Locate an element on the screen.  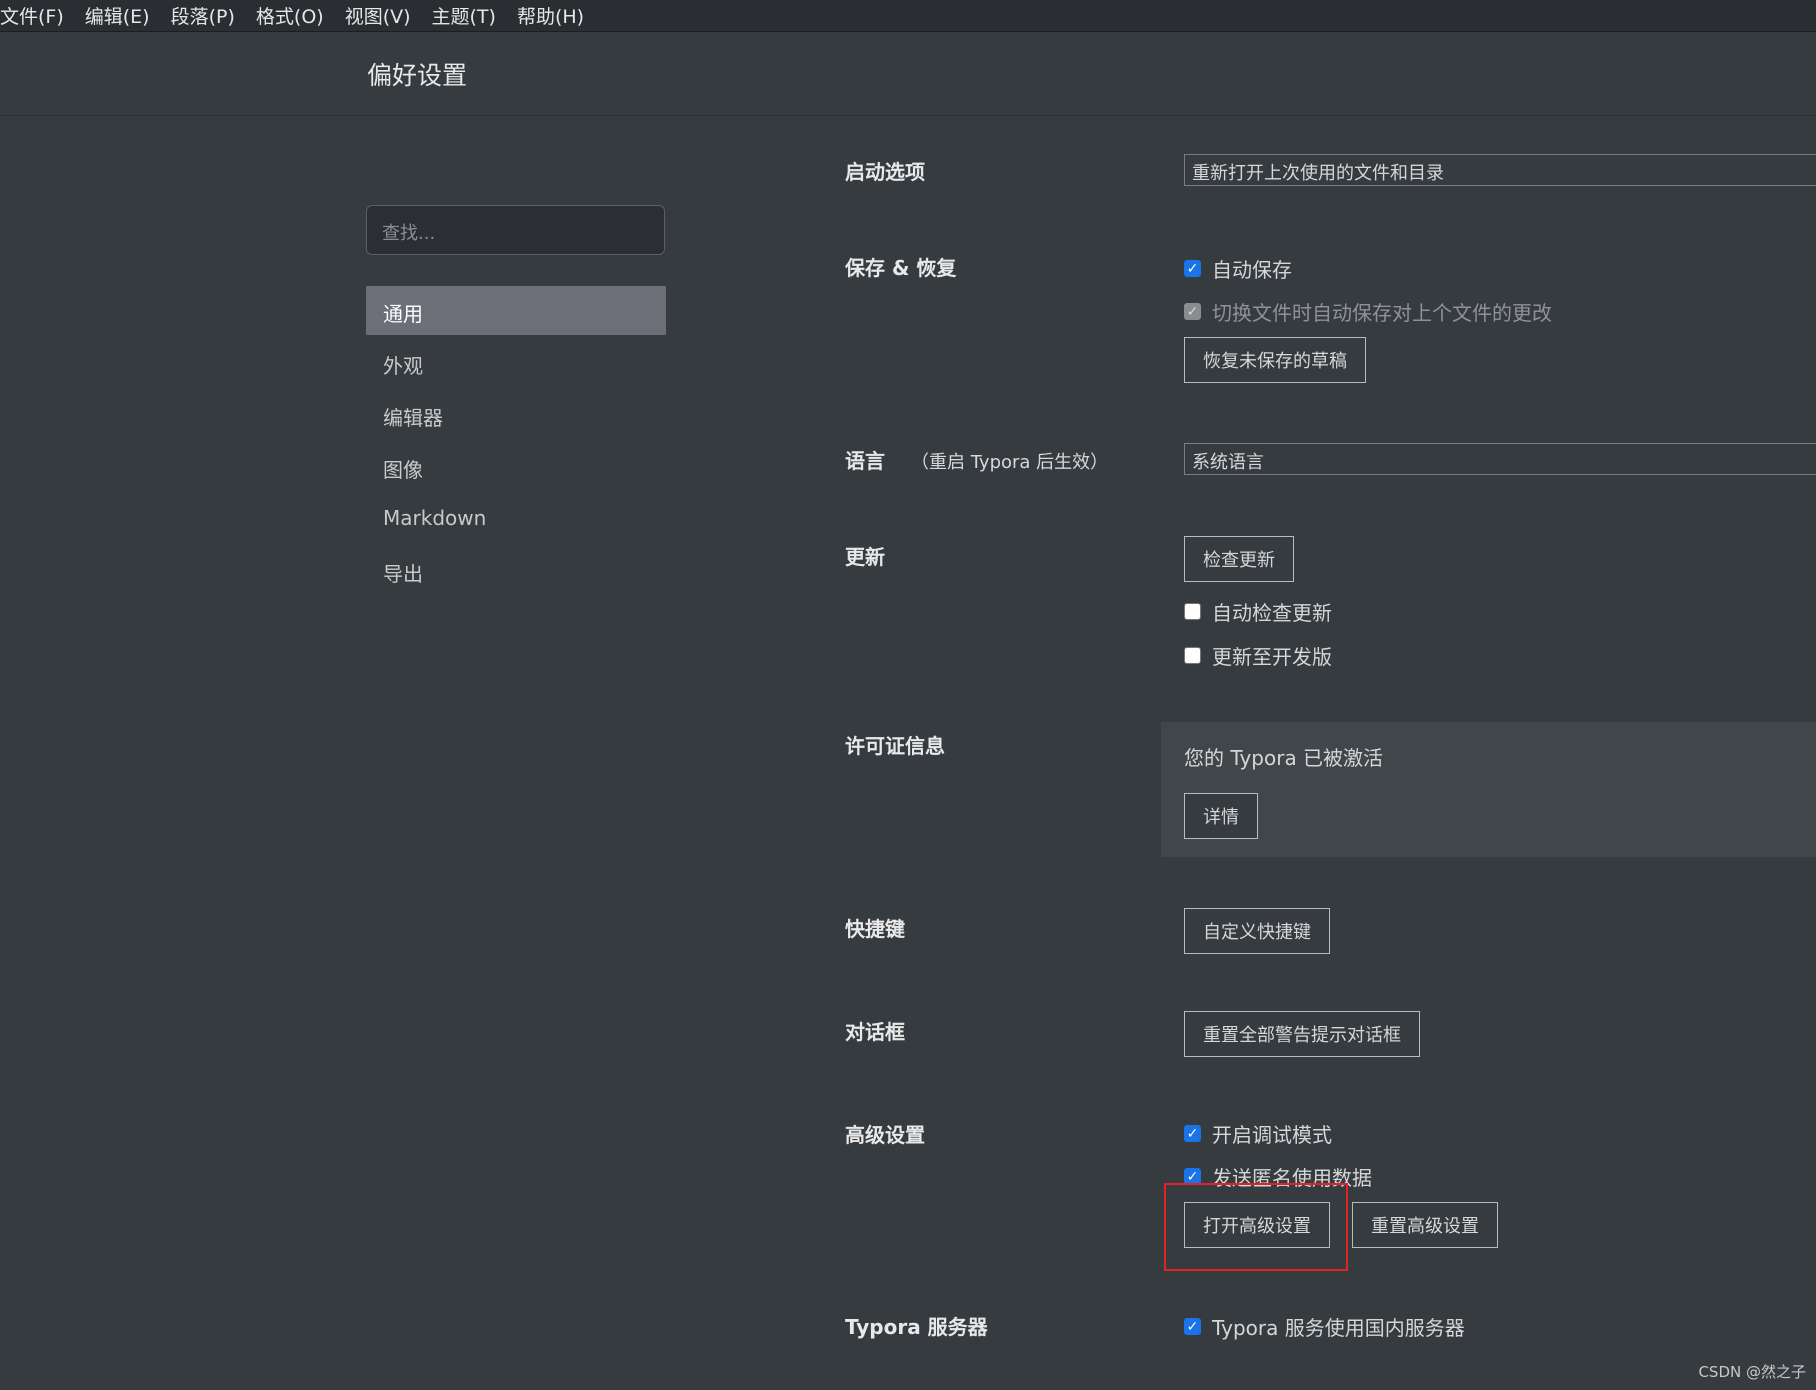
watermark: CSDN @然之子 is located at coordinates (1752, 1372).